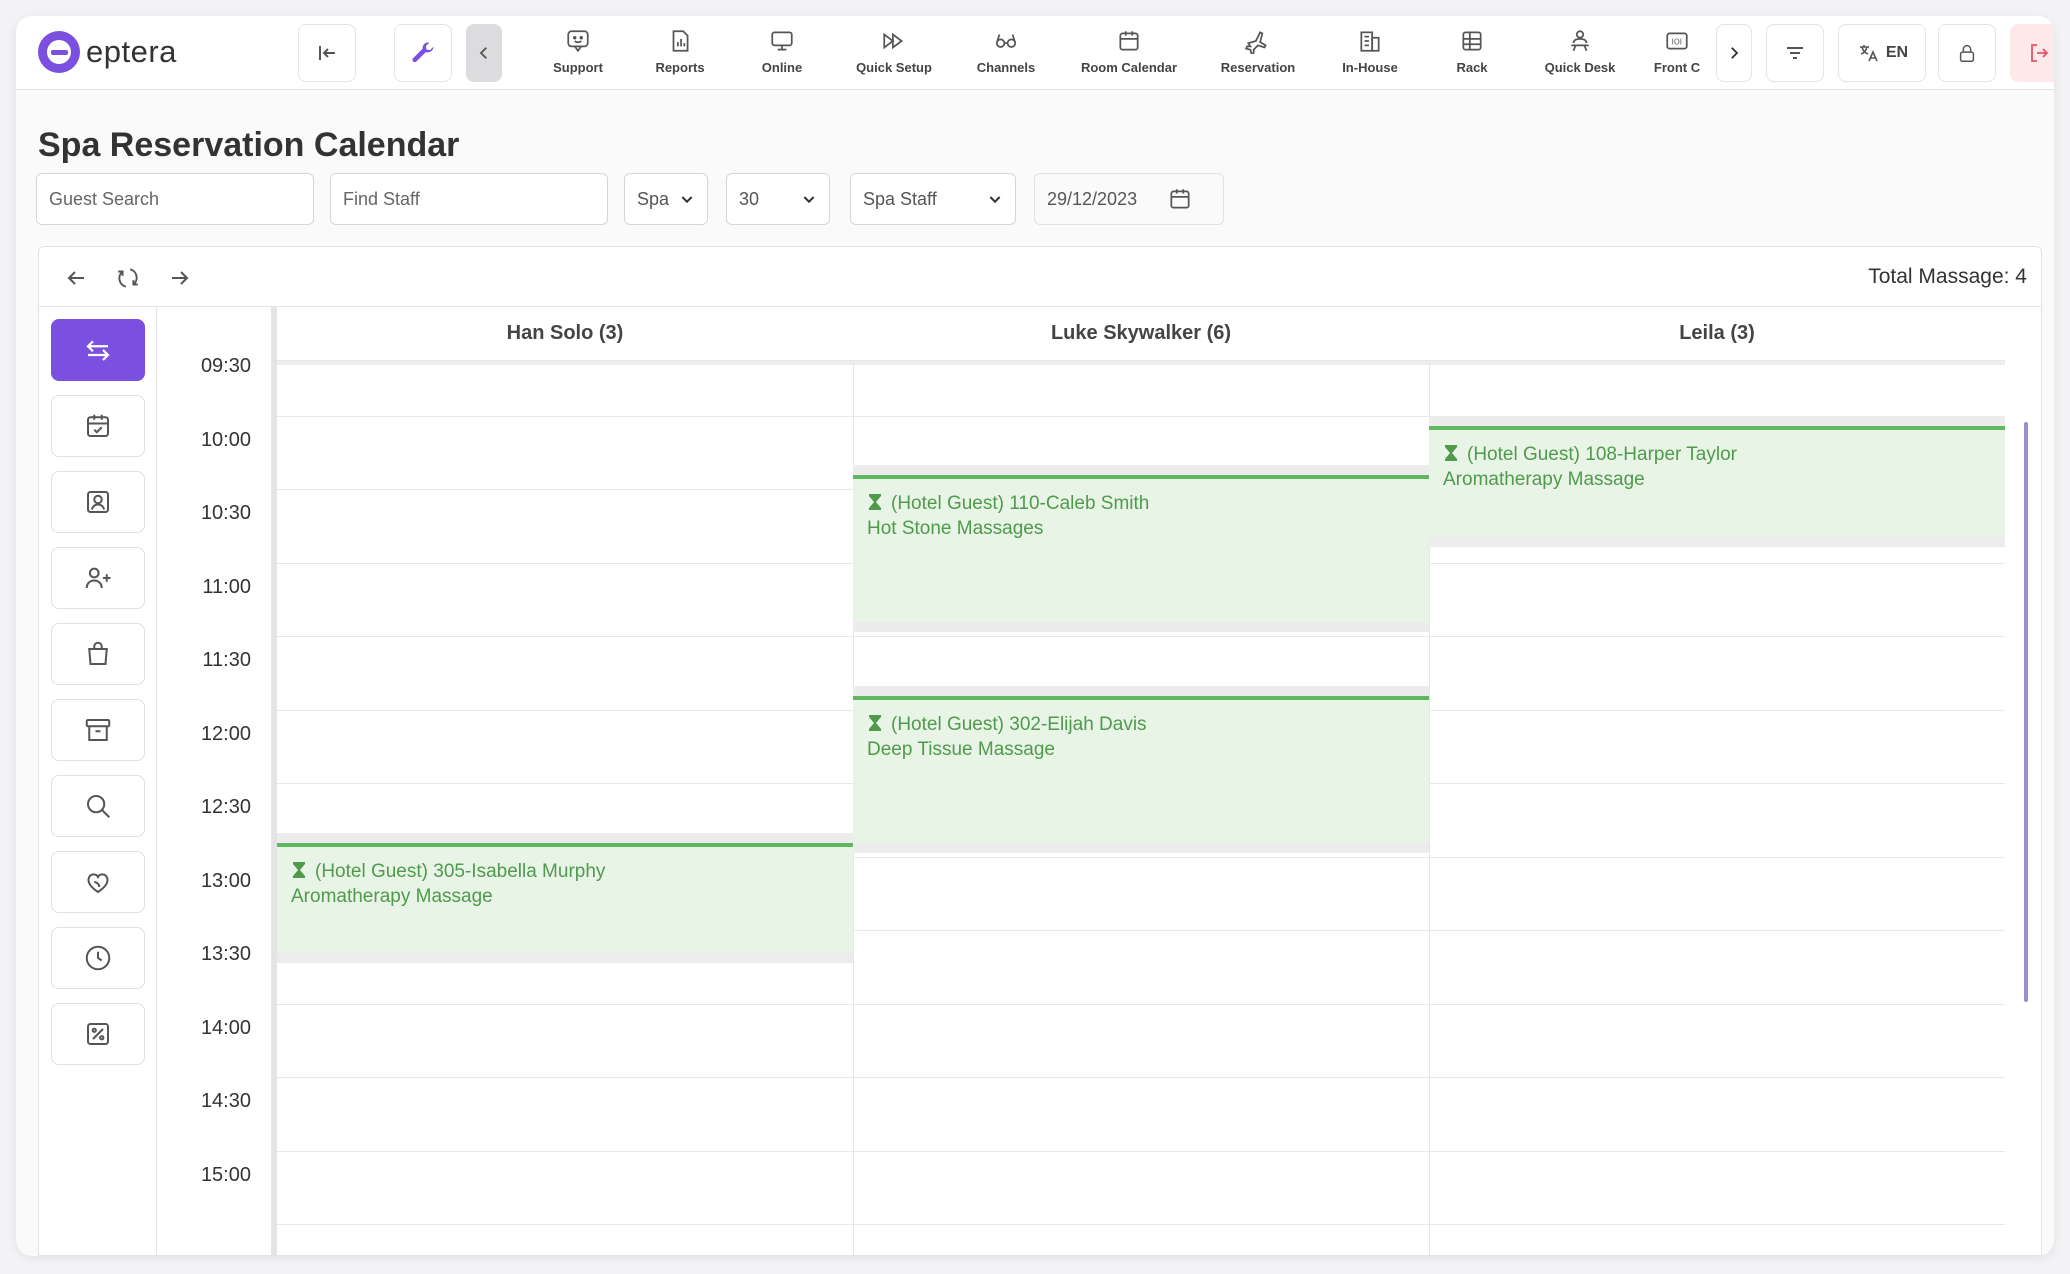 This screenshot has width=2070, height=1274. Describe the element at coordinates (1370, 67) in the screenshot. I see `nav-label: In-House` at that location.